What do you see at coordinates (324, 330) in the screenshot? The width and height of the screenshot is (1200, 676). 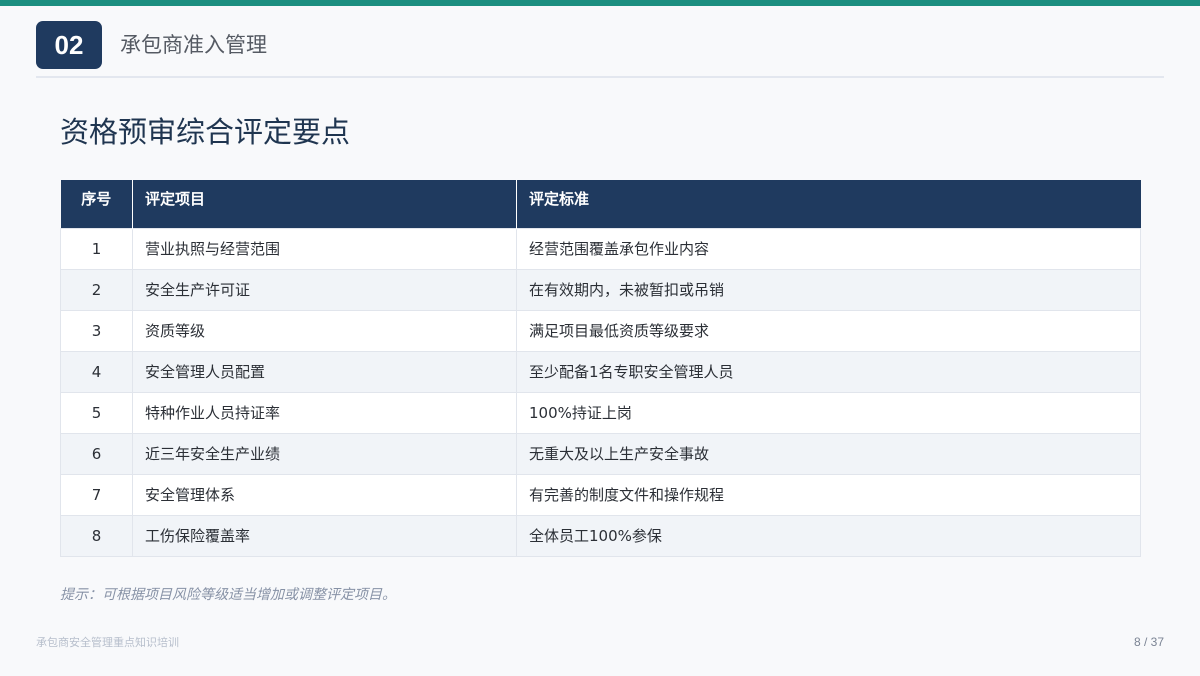 I see `row-item: 资质等级` at bounding box center [324, 330].